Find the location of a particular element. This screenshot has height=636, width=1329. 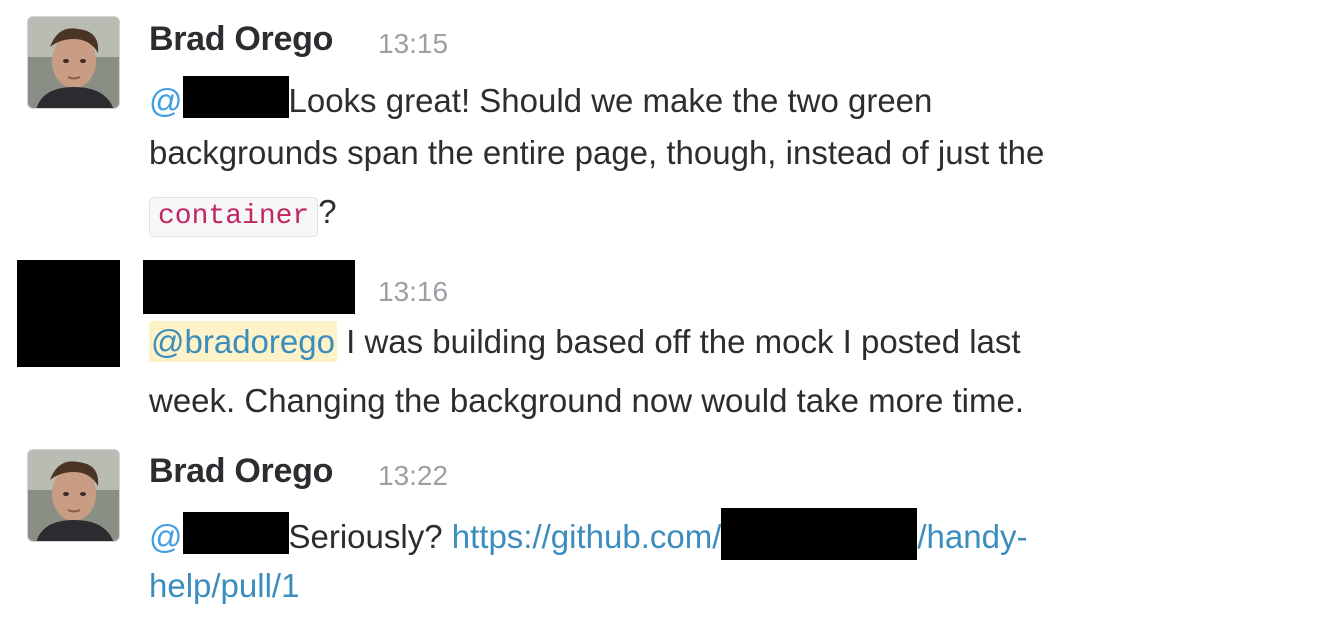

message-line: container? is located at coordinates (243, 215).